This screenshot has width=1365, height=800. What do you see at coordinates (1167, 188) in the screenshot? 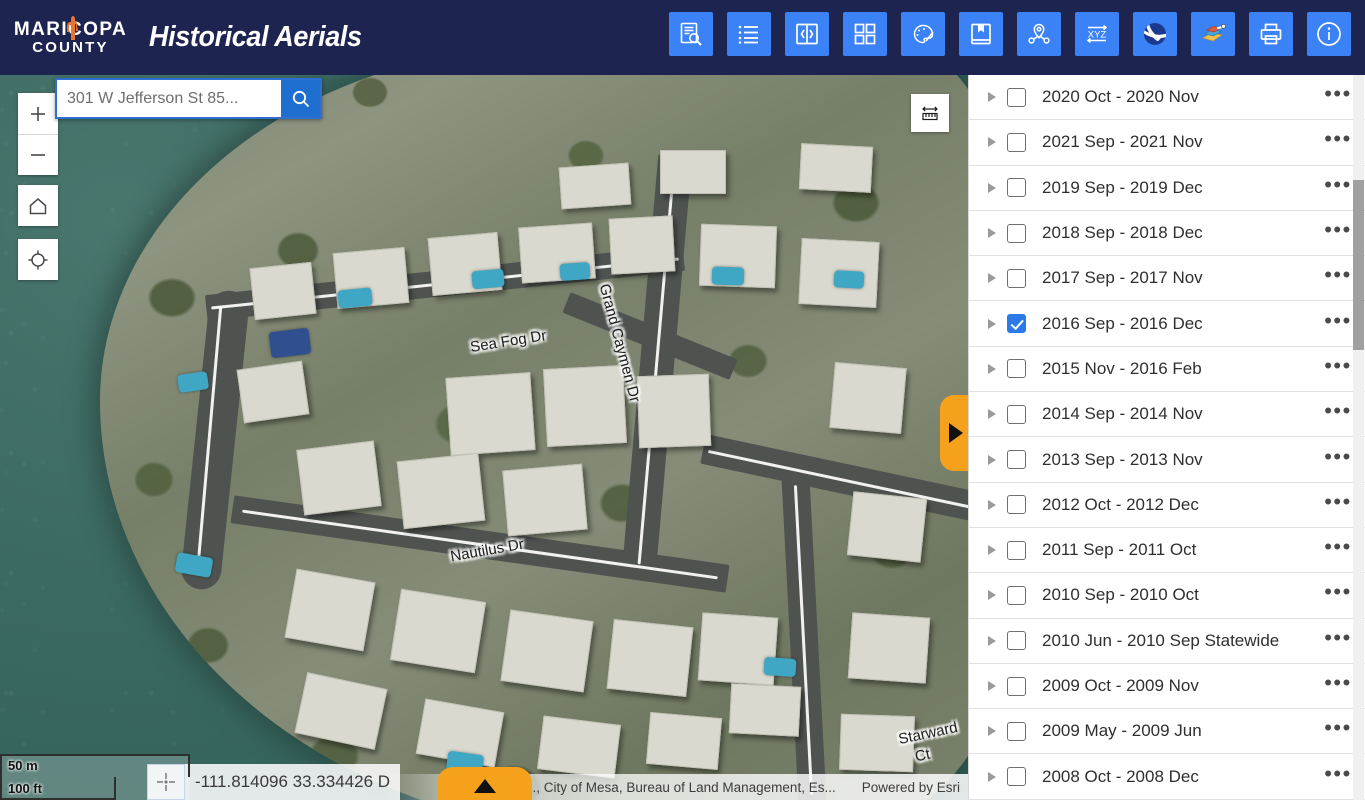
I see `layer-row: 2019 Sep - 2019 Dec •••` at bounding box center [1167, 188].